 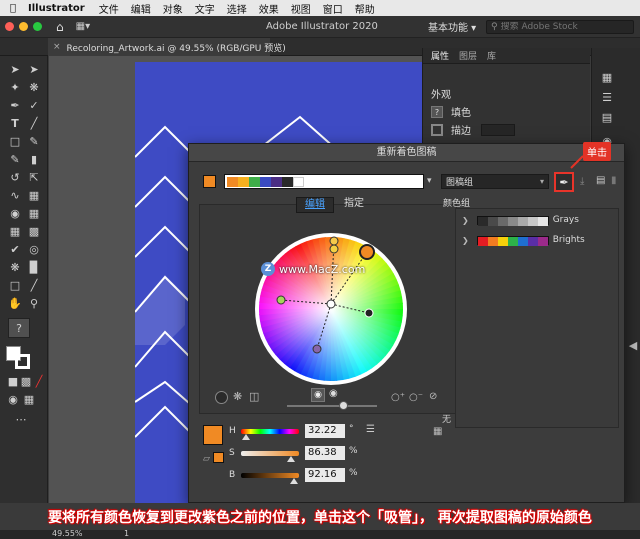 I want to click on hand-tool-icon: ✋, so click(x=15, y=303).